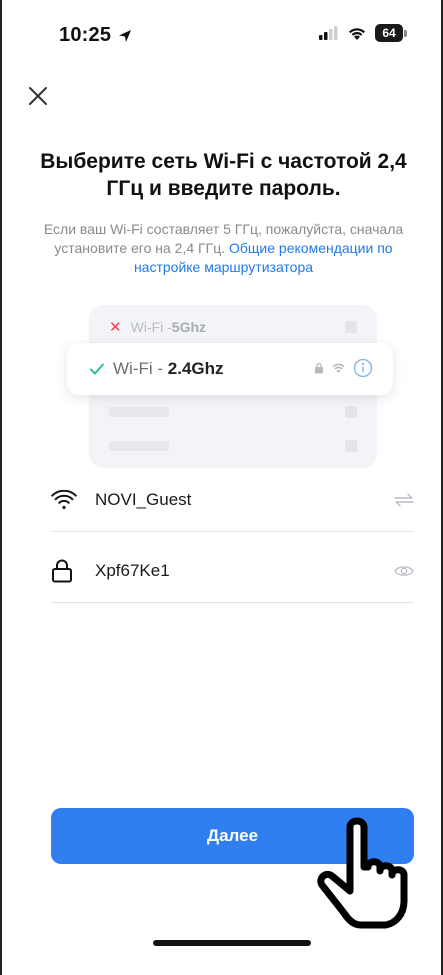 This screenshot has height=975, width=443. I want to click on password-field: Xpf67Ke1, so click(232, 571).